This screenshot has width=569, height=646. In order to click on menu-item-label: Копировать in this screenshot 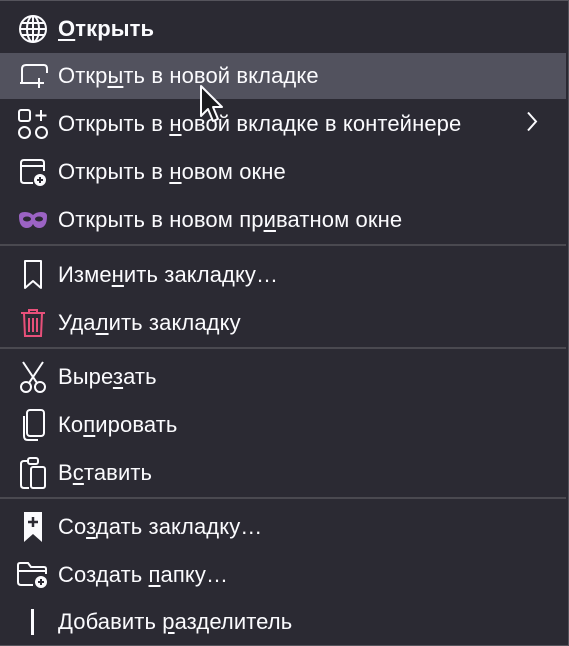, I will do `click(118, 424)`.